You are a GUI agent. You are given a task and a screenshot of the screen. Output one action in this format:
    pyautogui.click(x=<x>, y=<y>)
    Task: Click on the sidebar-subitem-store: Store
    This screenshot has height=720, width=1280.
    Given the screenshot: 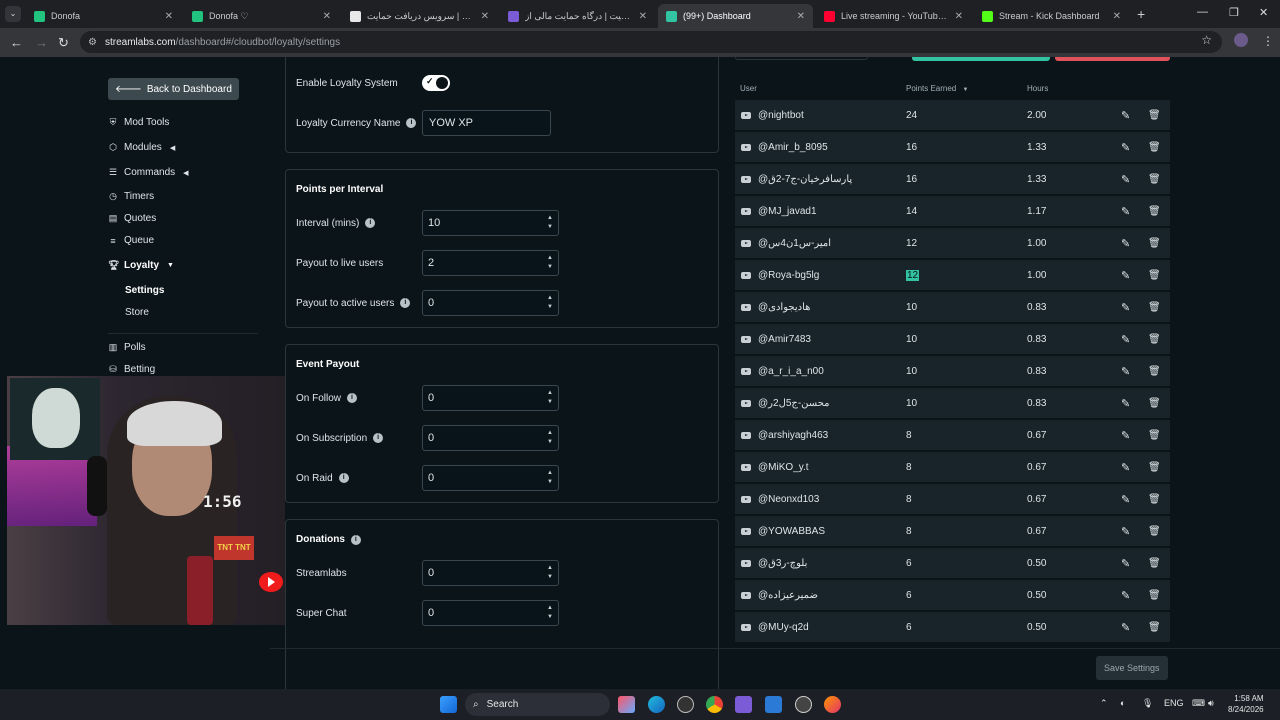 What is the action you would take?
    pyautogui.click(x=137, y=312)
    